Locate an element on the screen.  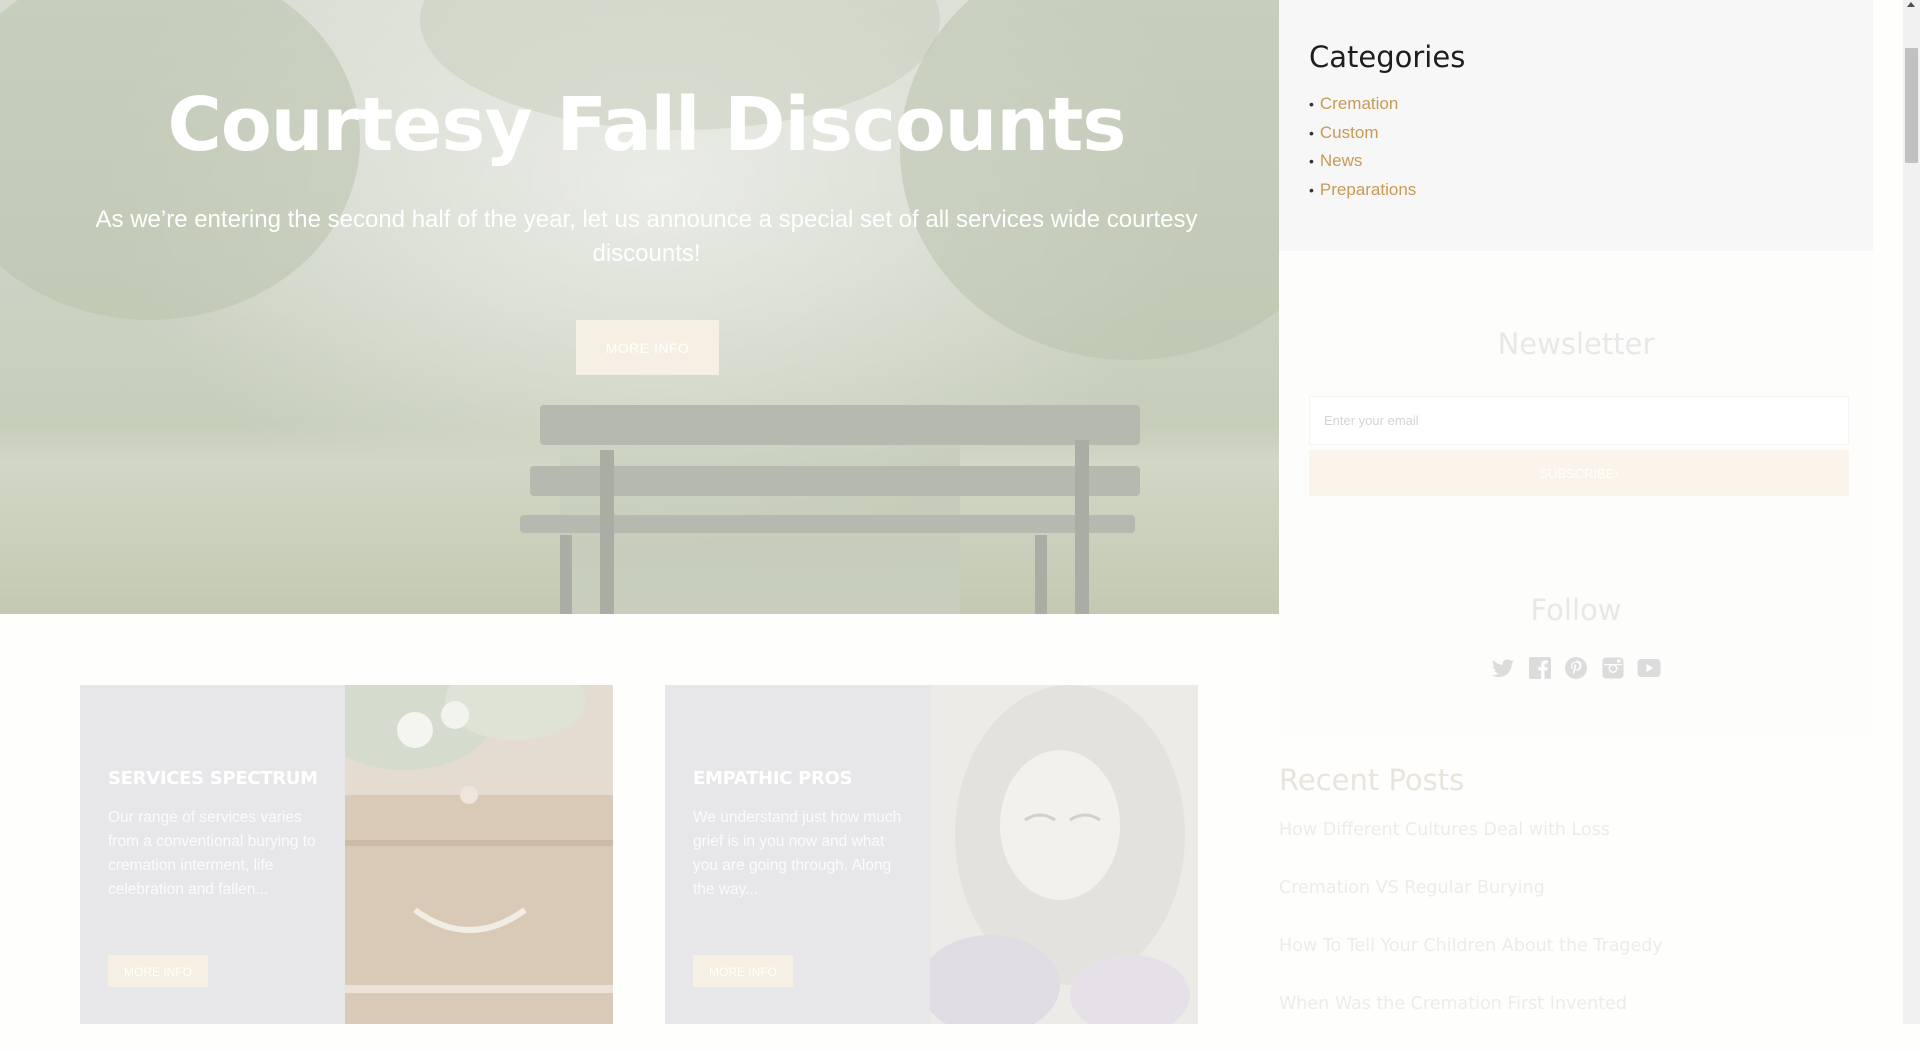
category-link-custom: Custom is located at coordinates (1349, 132).